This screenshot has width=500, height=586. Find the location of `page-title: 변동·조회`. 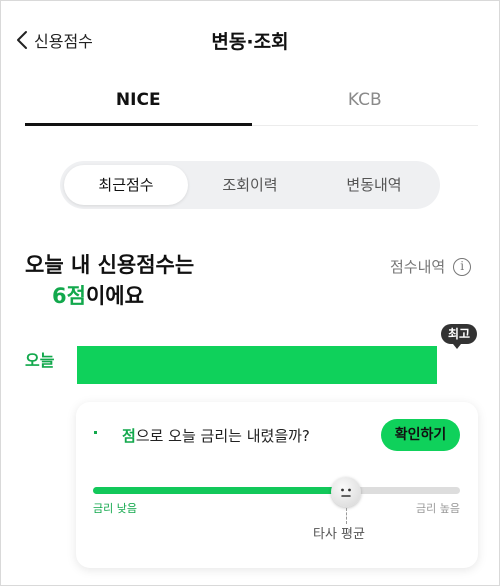

page-title: 변동·조회 is located at coordinates (250, 42).